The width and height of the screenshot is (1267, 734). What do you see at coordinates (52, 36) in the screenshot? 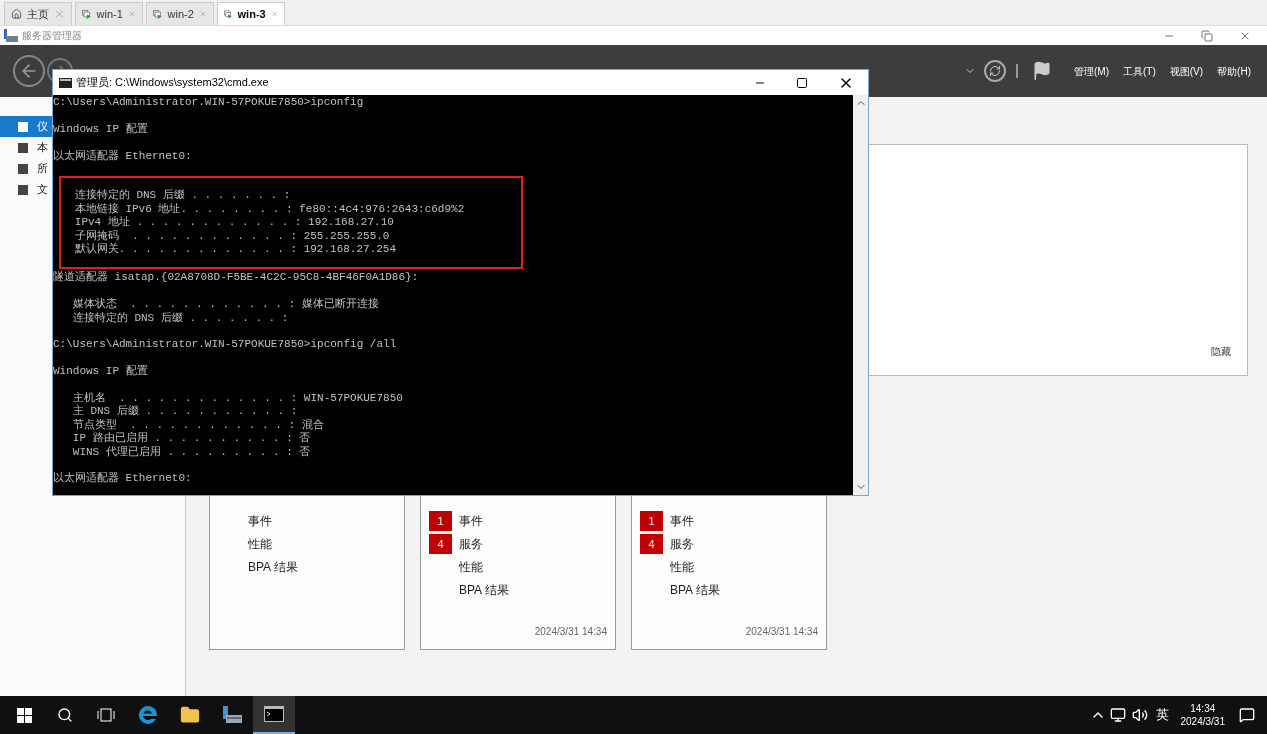
I see `window-title: 服务器管理器` at bounding box center [52, 36].